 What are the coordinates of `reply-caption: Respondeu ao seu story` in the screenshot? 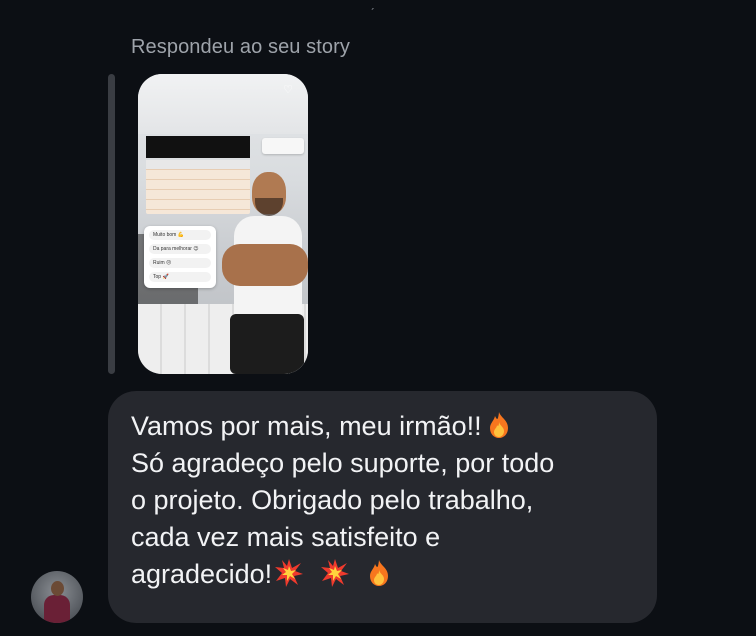 It's located at (241, 47).